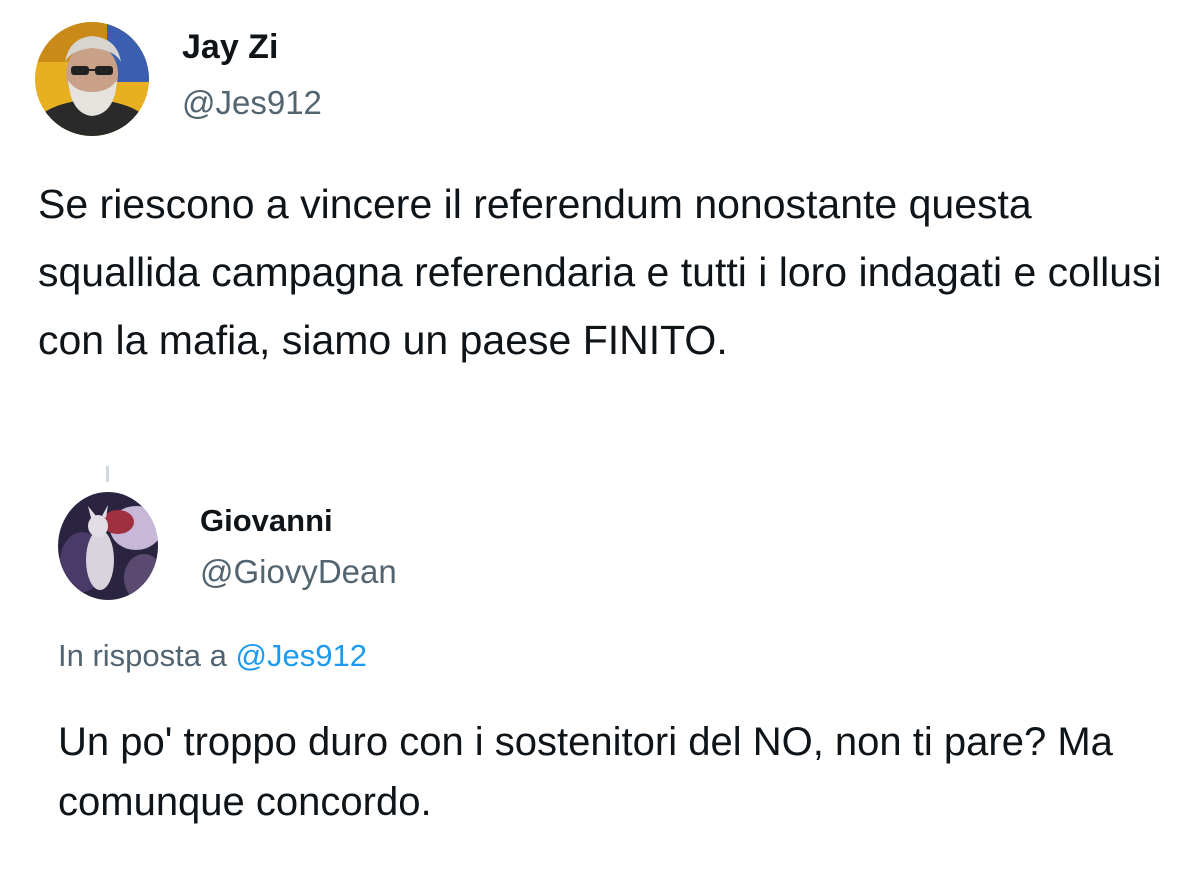 This screenshot has height=896, width=1200. What do you see at coordinates (230, 47) in the screenshot?
I see `author-name: Jay Zi` at bounding box center [230, 47].